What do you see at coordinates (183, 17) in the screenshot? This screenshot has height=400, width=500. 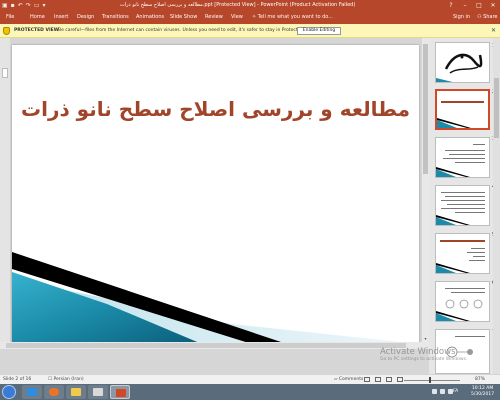 I see `tab-slide-show: Slide Show` at bounding box center [183, 17].